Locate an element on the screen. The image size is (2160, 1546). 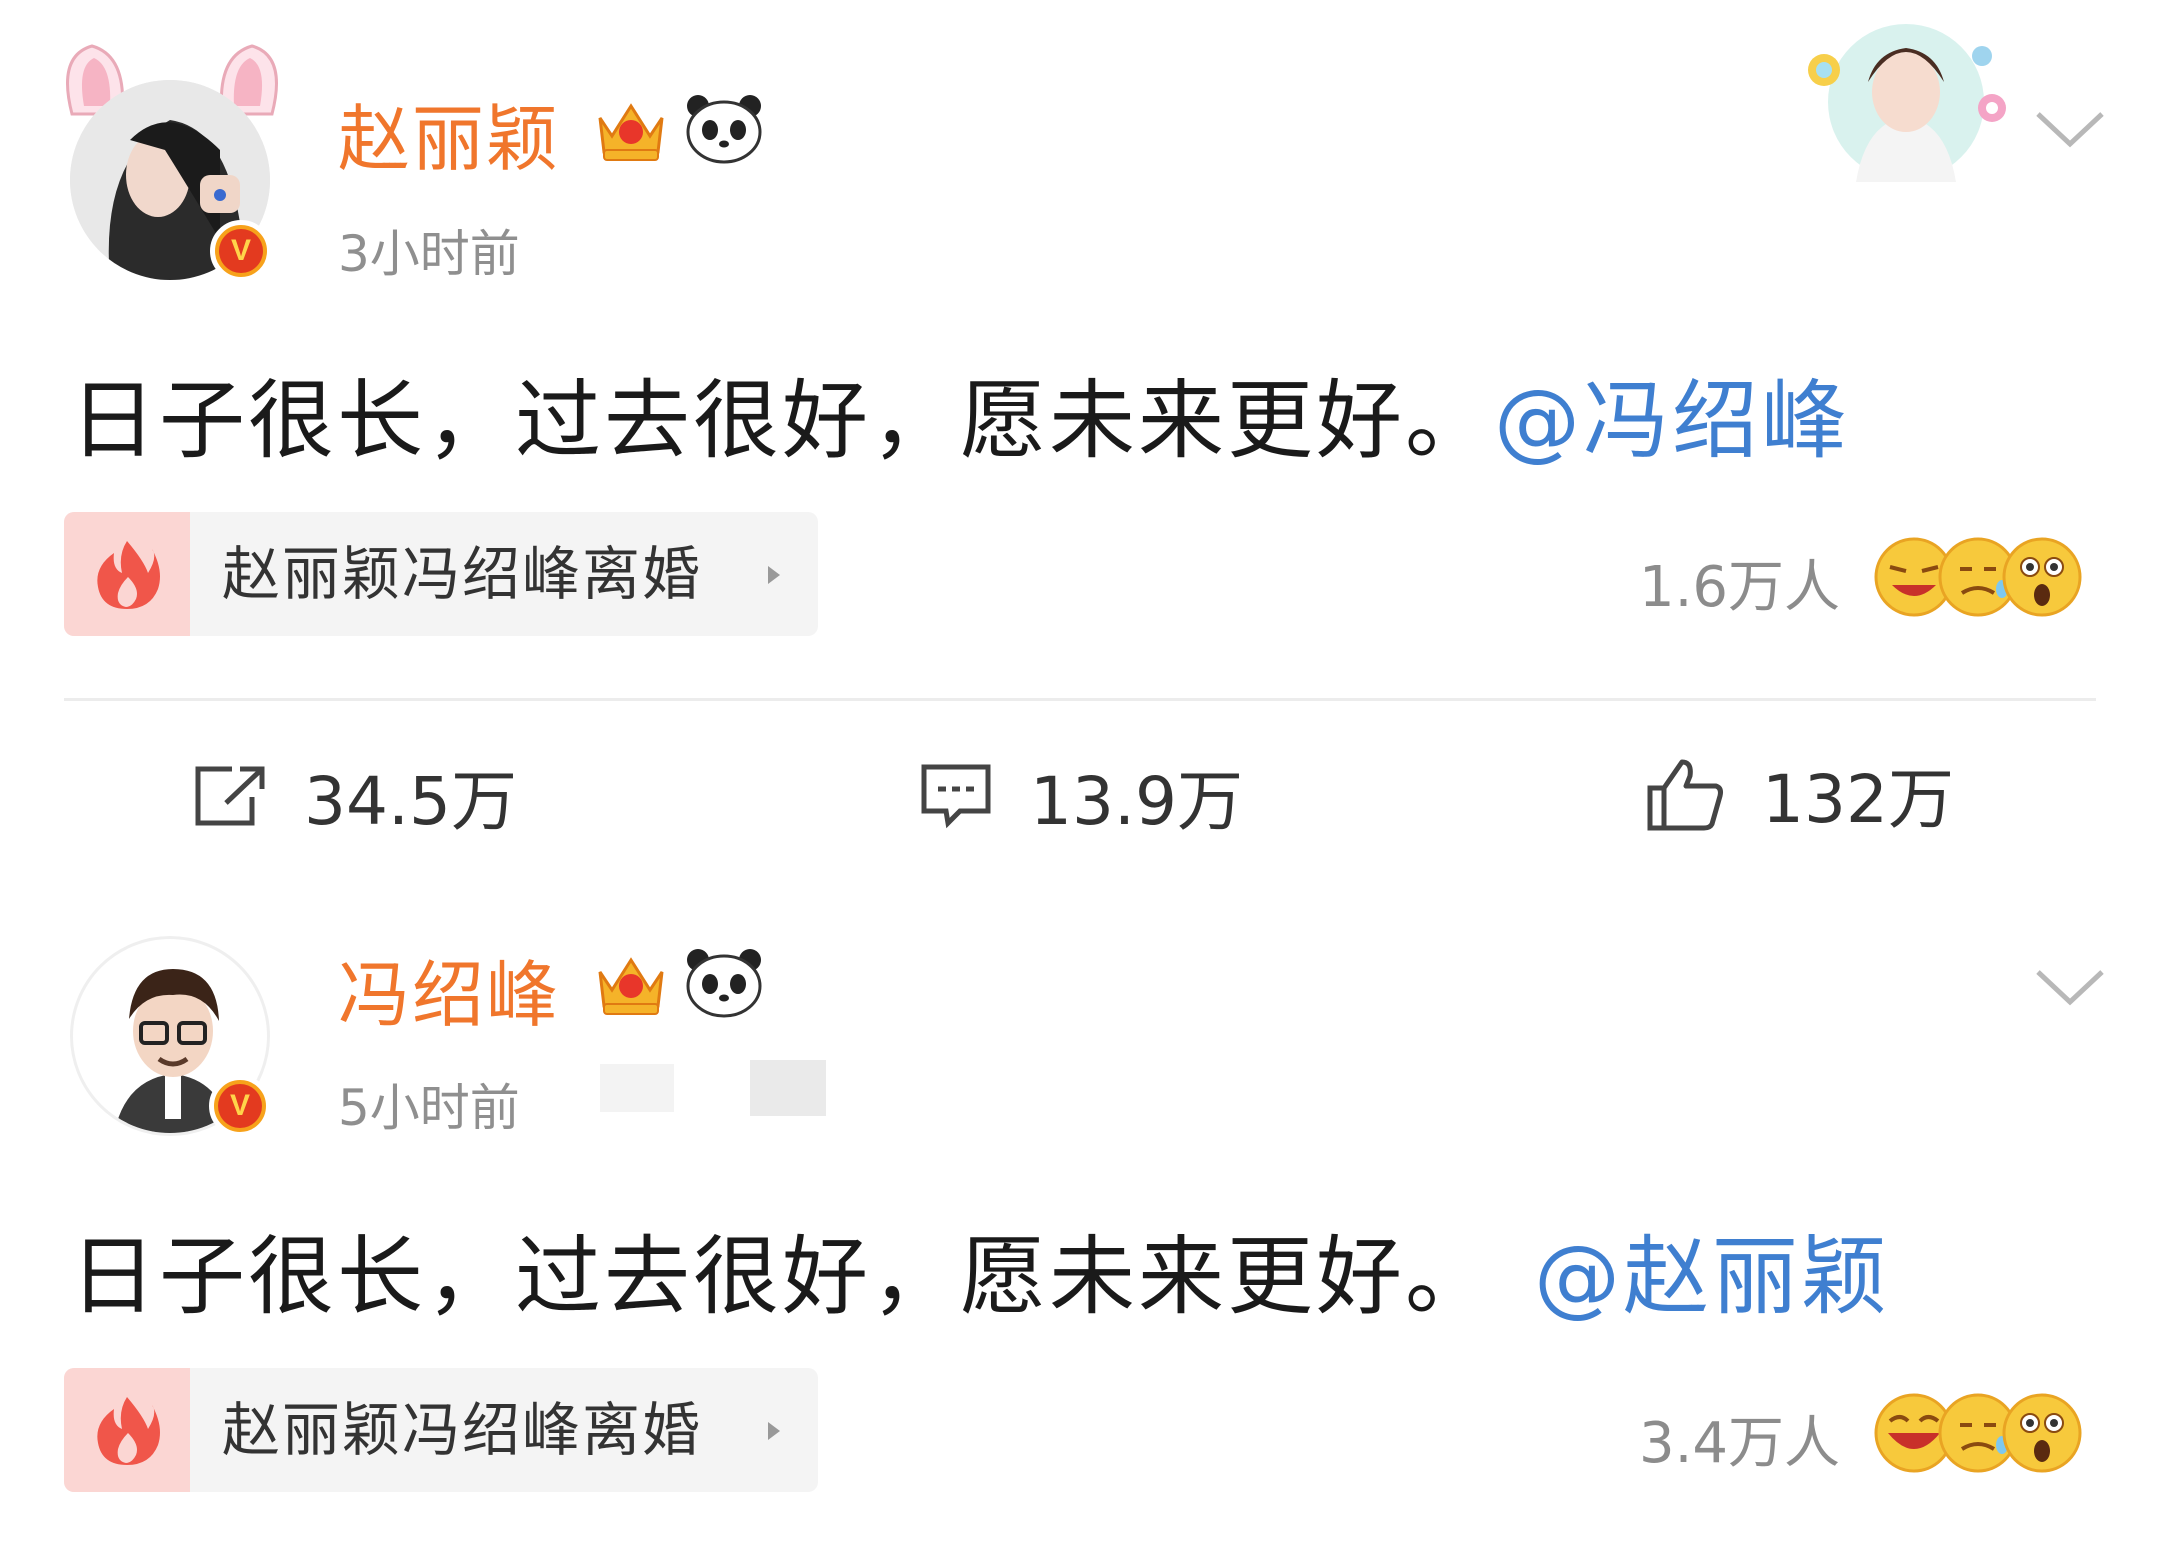
avatar-pendant-sticker is located at coordinates (1907, 103).